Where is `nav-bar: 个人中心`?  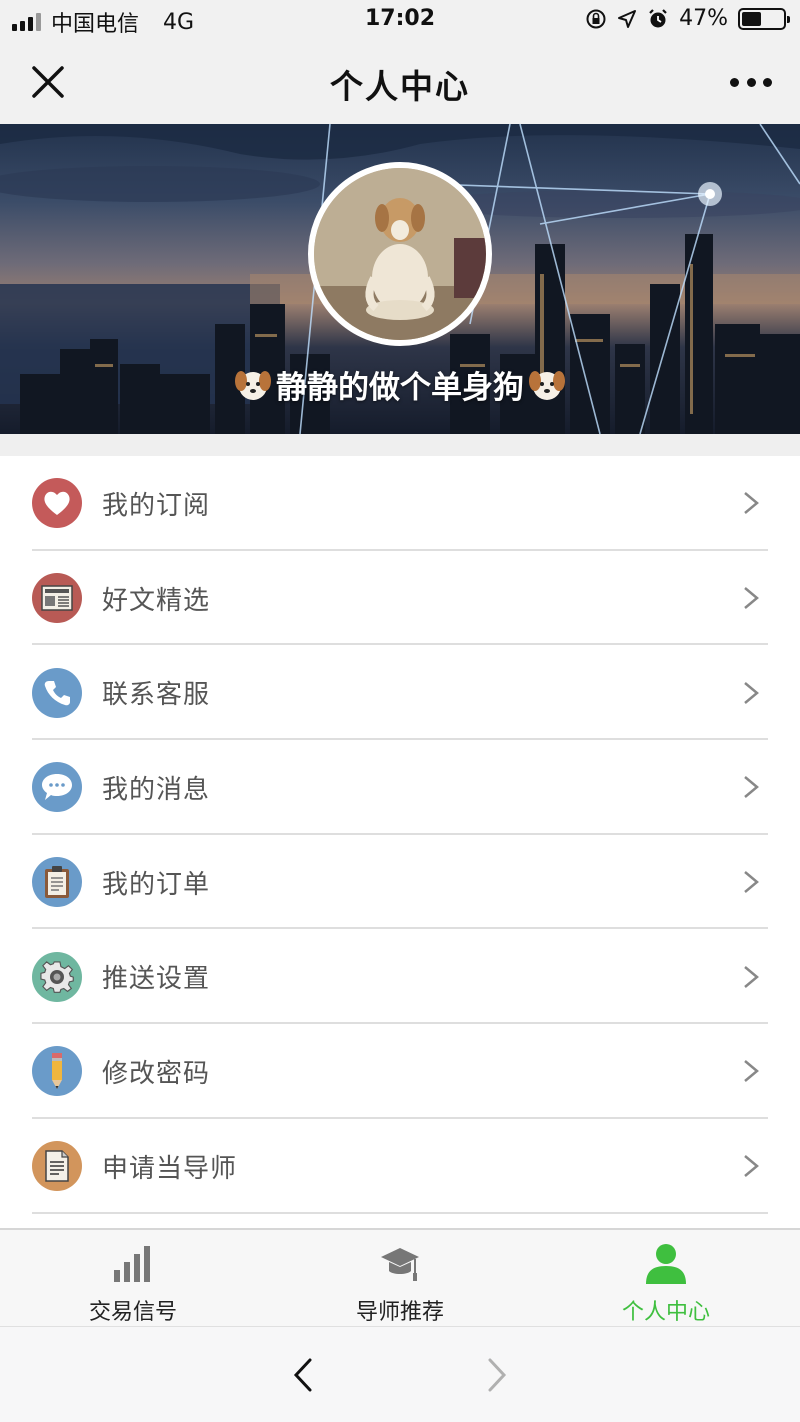 nav-bar: 个人中心 is located at coordinates (400, 82).